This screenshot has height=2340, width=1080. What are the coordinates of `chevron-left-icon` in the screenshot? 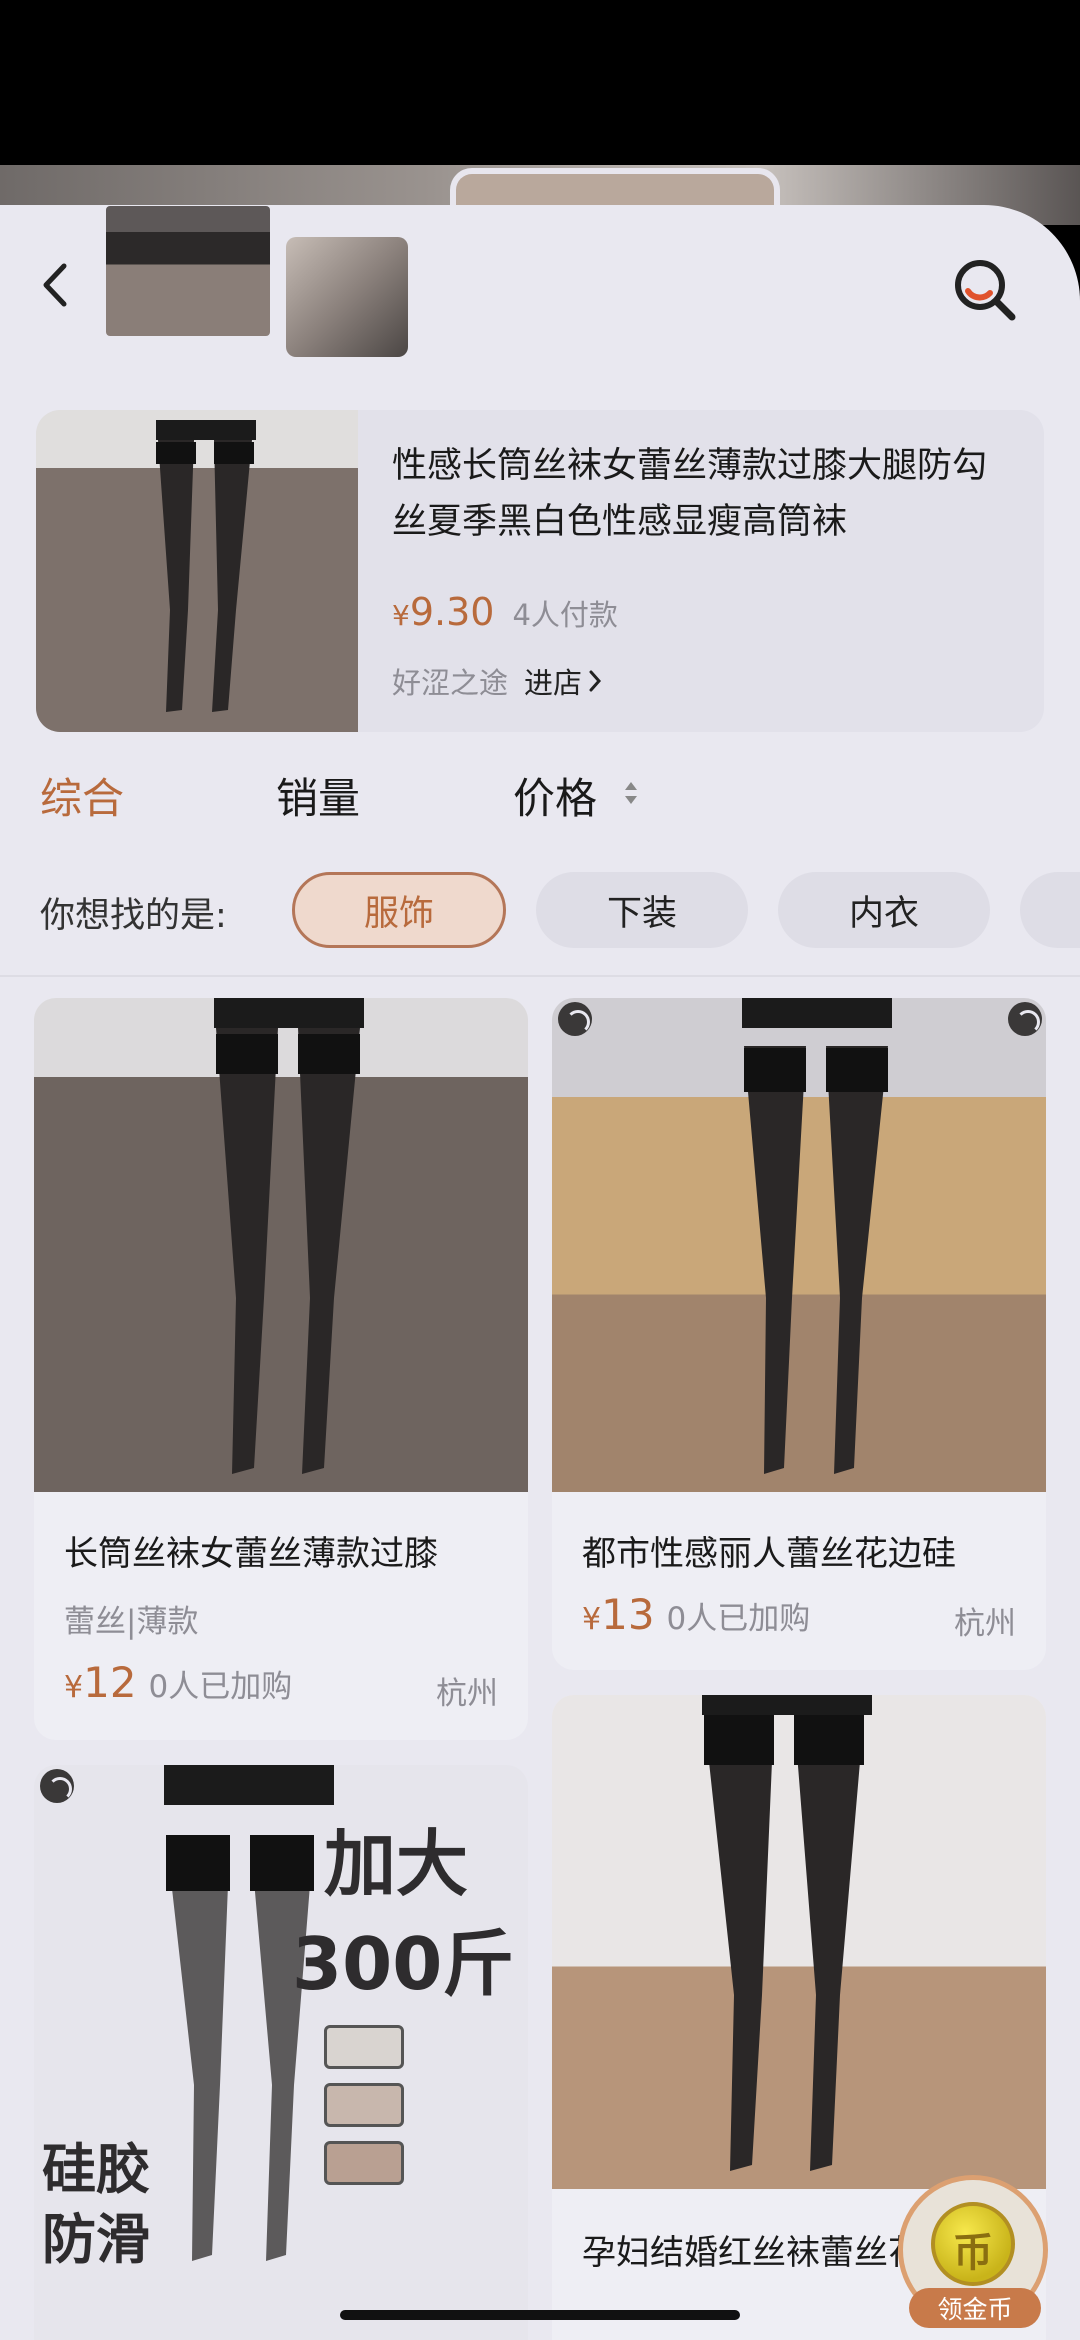 It's located at (55, 285).